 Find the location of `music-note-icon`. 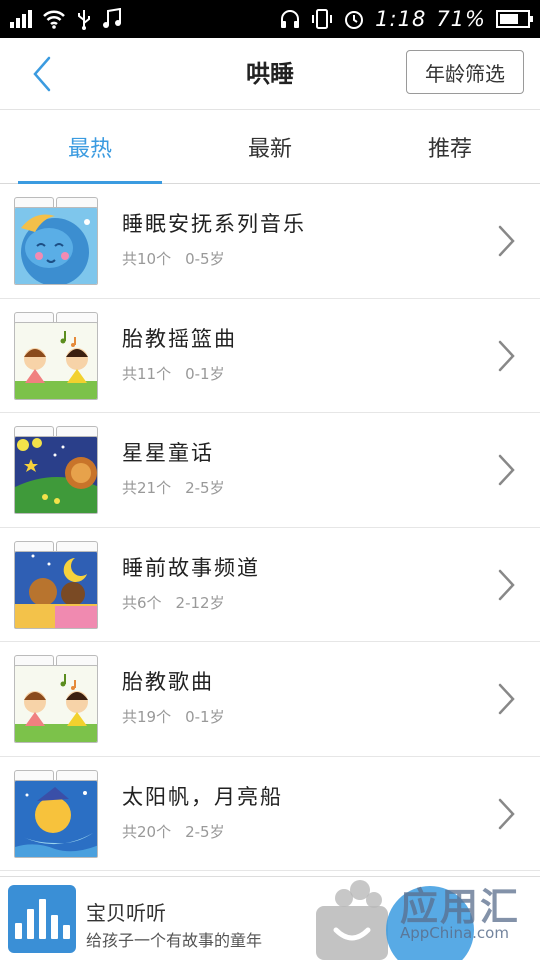

music-note-icon is located at coordinates (112, 18).